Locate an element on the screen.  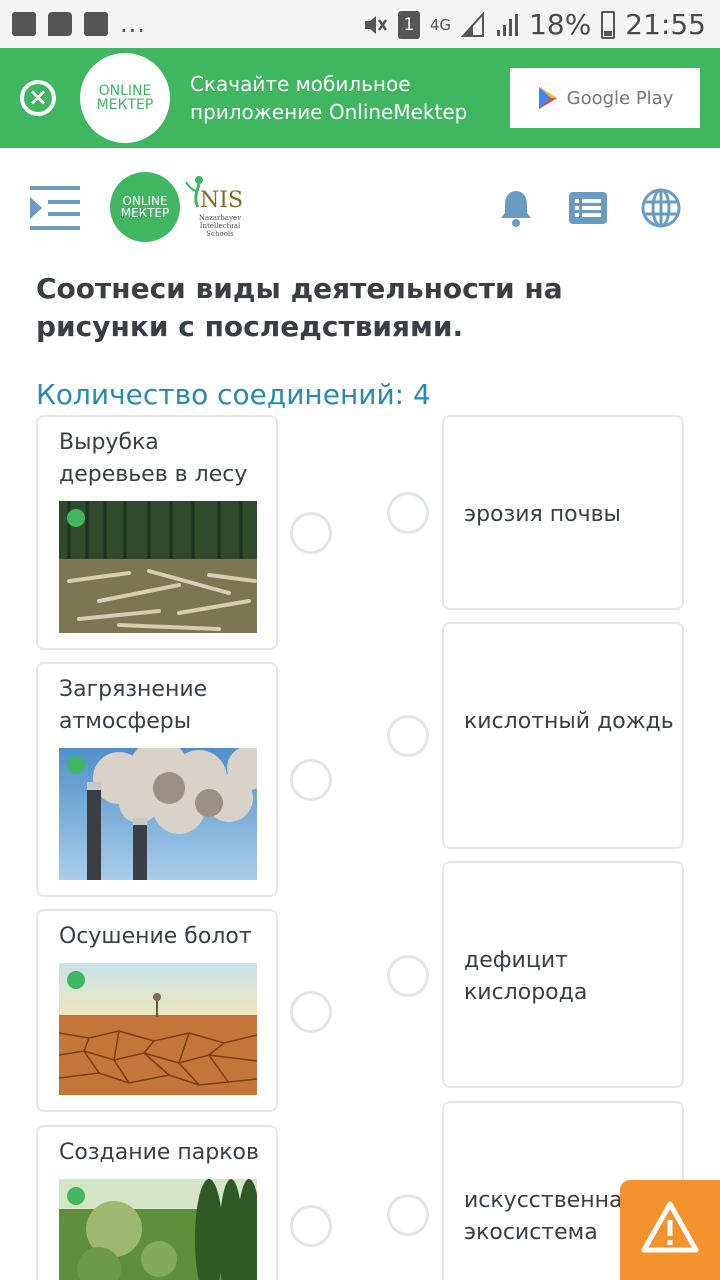
onlinemektep-logo: ONLINE МЕКТЕР is located at coordinates (125, 98).